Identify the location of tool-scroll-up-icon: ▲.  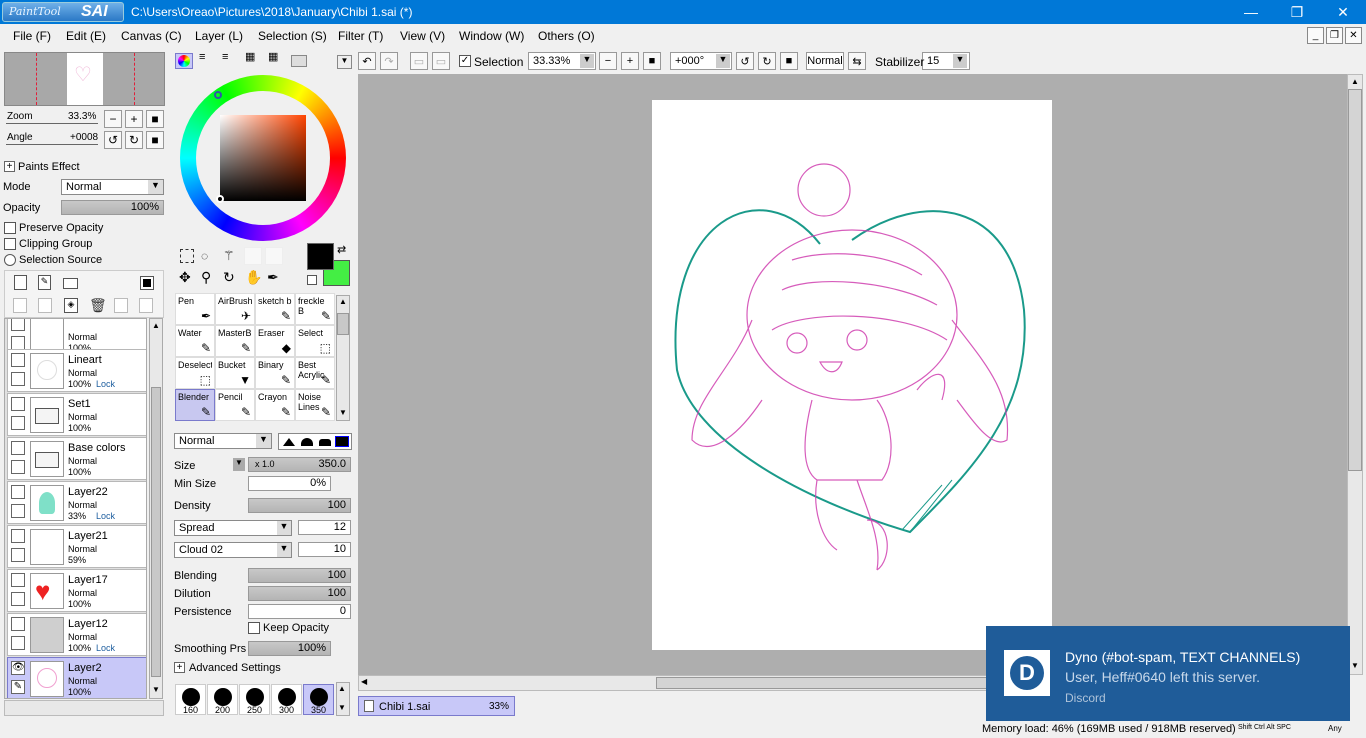
(343, 302).